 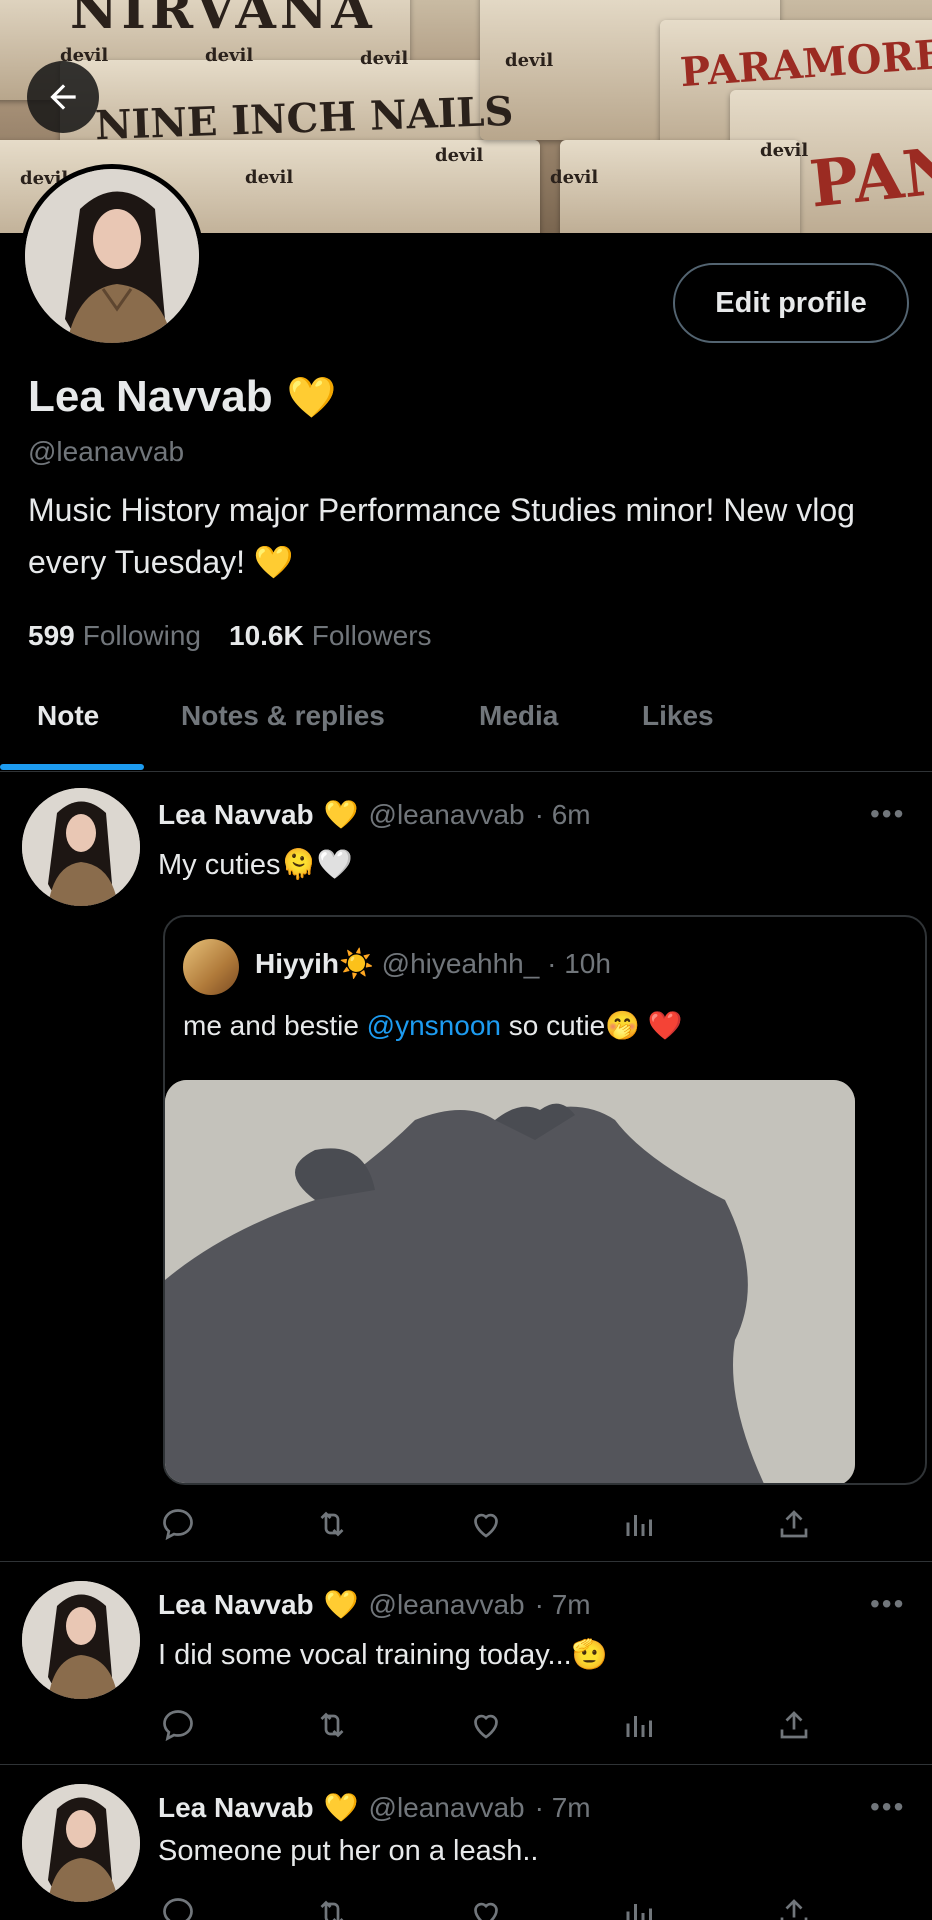 I want to click on post-header: Lea Navvab 💛 @leanavvab · 6m, so click(x=374, y=814).